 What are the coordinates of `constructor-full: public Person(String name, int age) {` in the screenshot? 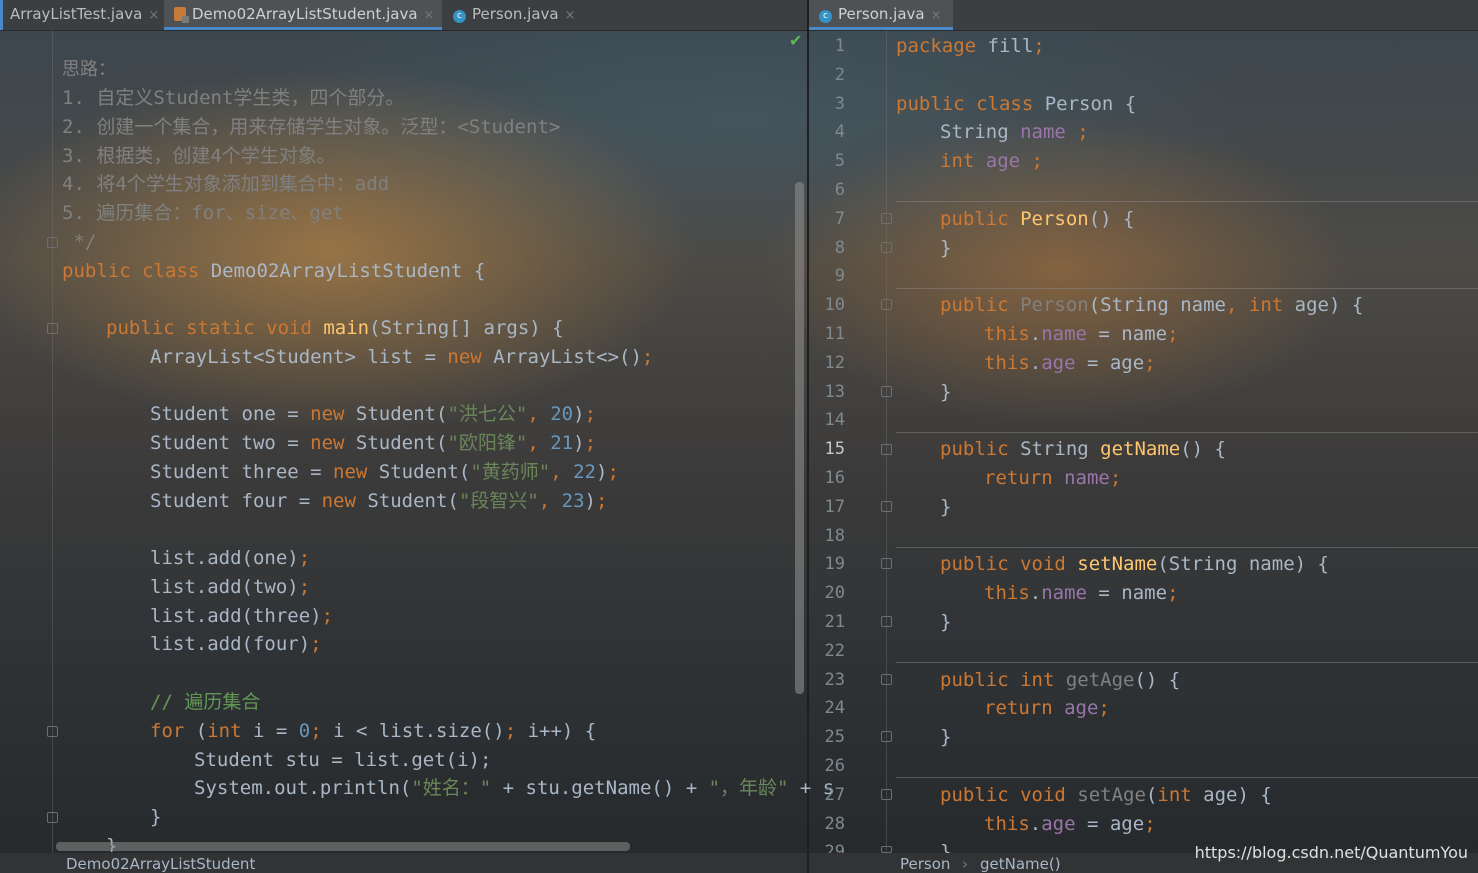 It's located at (1152, 305).